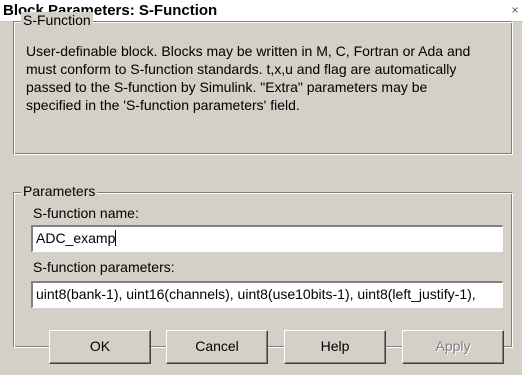  What do you see at coordinates (86, 213) in the screenshot?
I see `sfunction-name-label: S-function name:` at bounding box center [86, 213].